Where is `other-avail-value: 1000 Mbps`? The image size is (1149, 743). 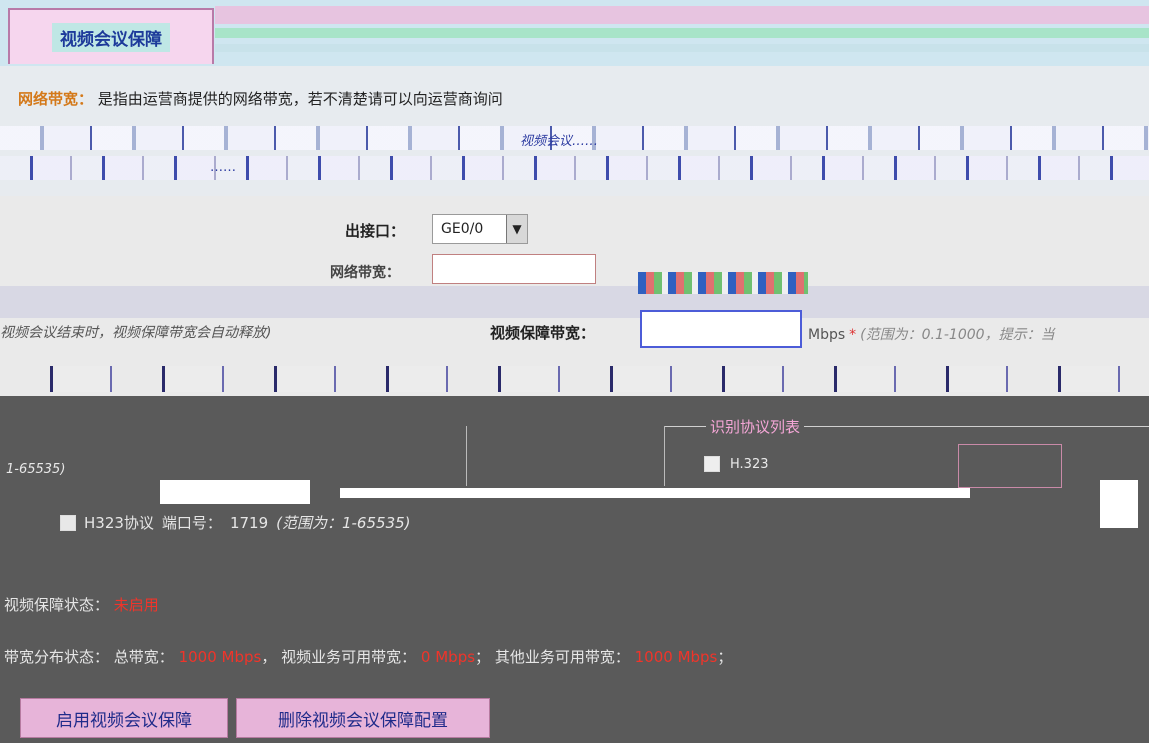 other-avail-value: 1000 Mbps is located at coordinates (676, 657).